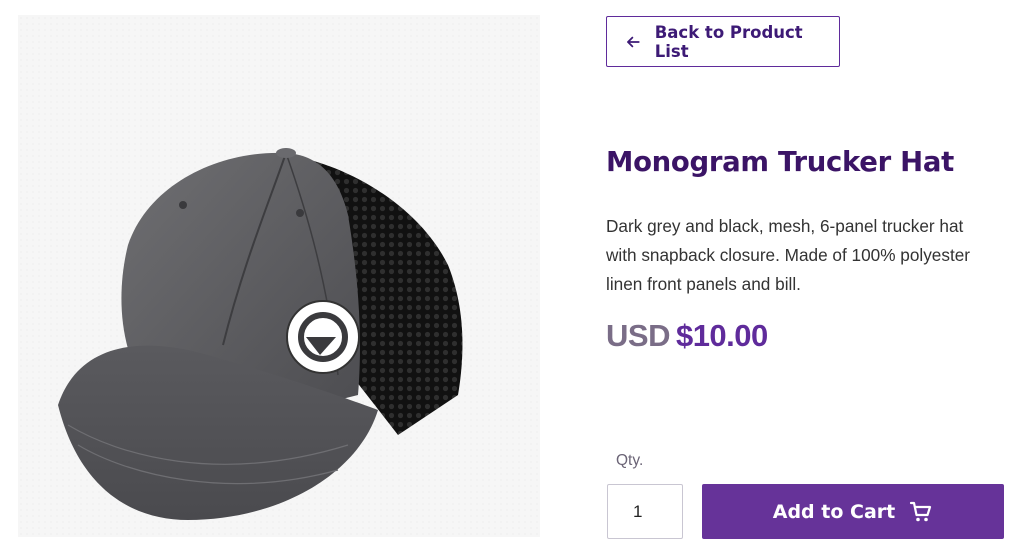  What do you see at coordinates (728, 41) in the screenshot?
I see `back-button-label: Back to Product List` at bounding box center [728, 41].